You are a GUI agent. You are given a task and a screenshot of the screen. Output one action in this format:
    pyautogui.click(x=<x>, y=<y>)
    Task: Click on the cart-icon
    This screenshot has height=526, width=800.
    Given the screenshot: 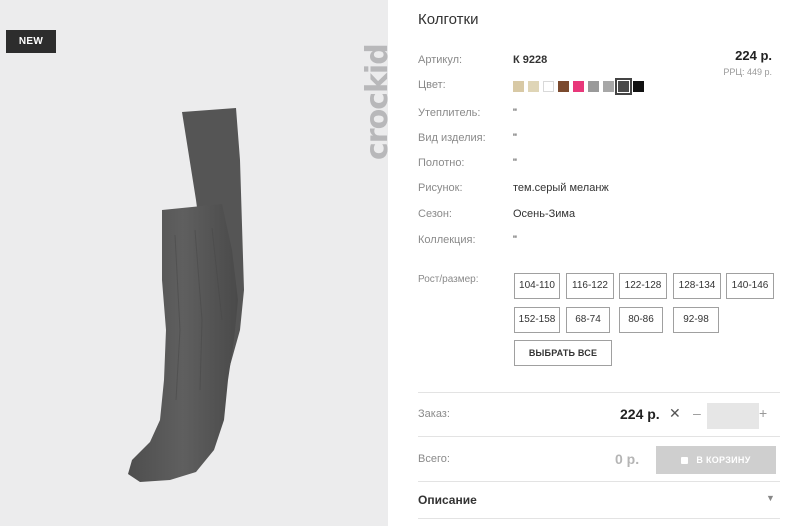 What is the action you would take?
    pyautogui.click(x=685, y=460)
    